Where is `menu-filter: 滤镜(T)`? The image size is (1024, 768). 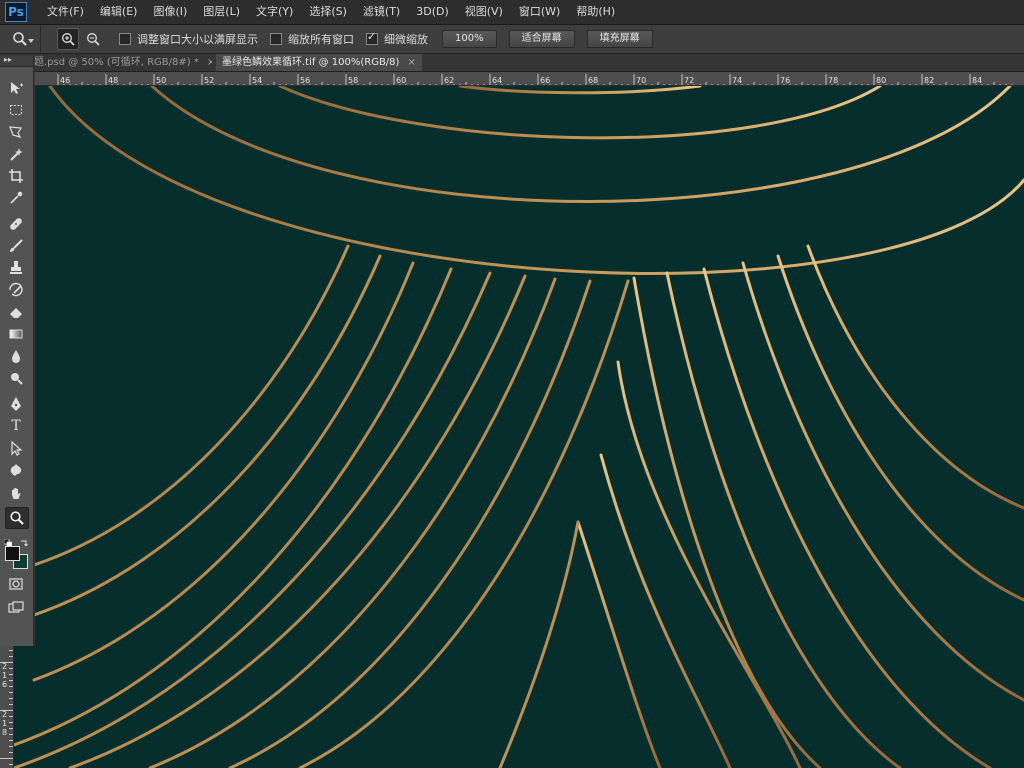
menu-filter: 滤镜(T) is located at coordinates (381, 12).